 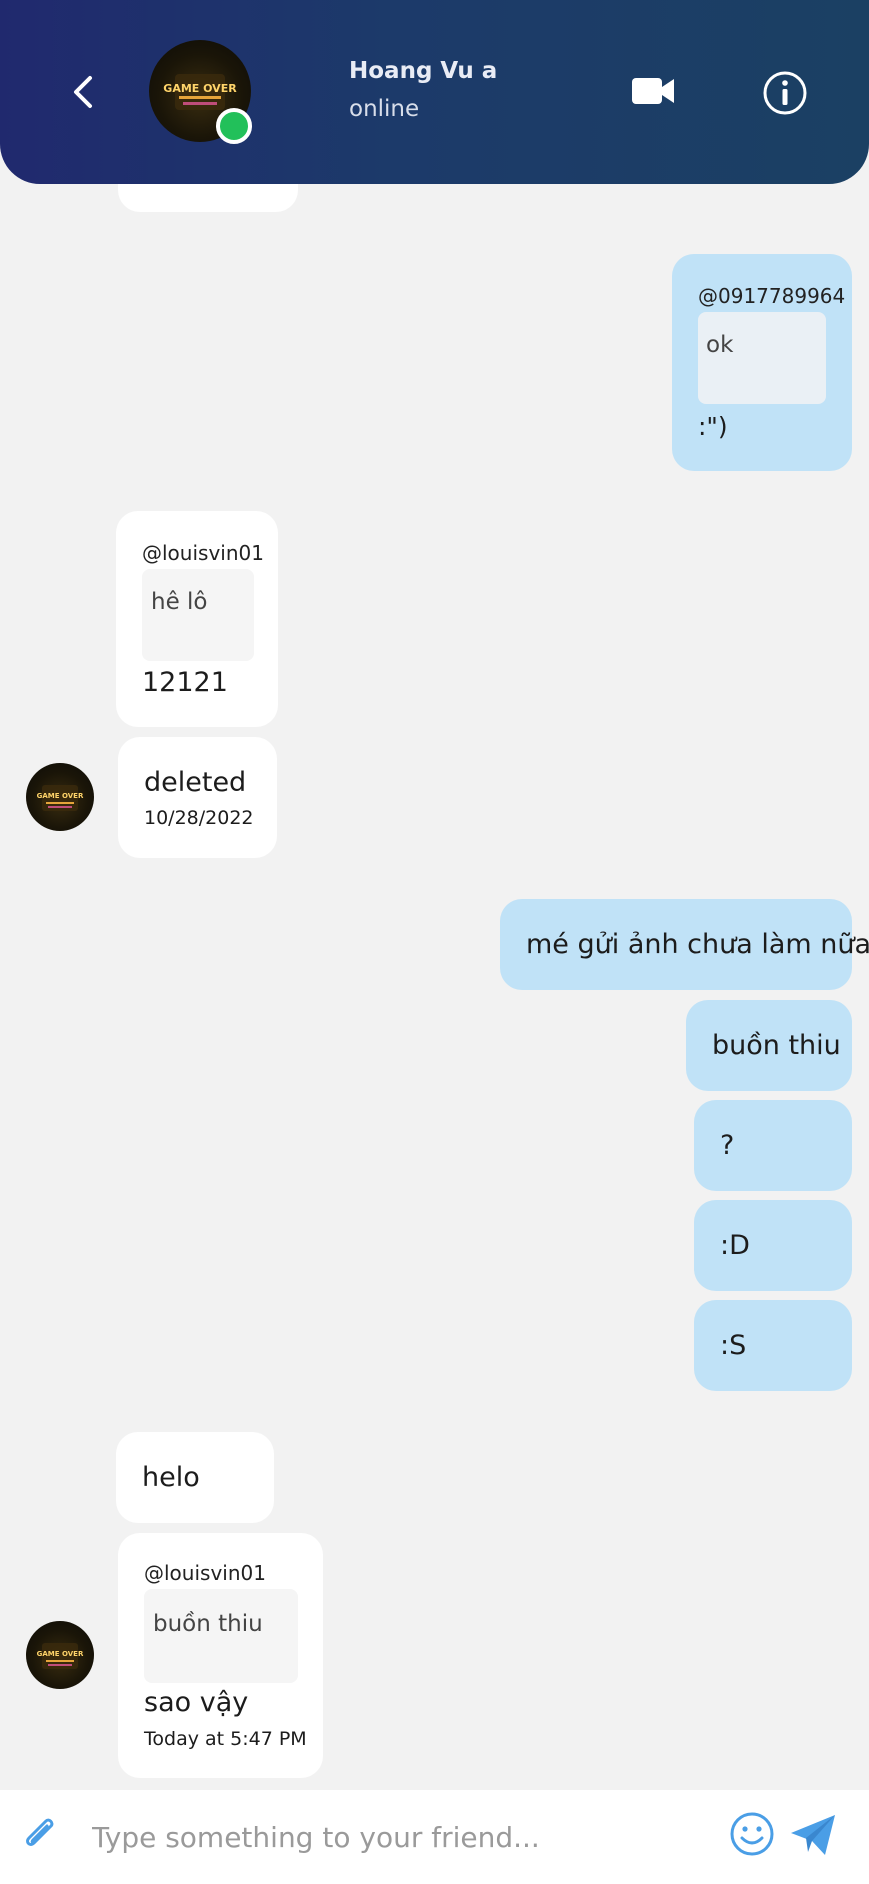 I want to click on message-timestamp: Today at 5:47 PM, so click(x=225, y=1739).